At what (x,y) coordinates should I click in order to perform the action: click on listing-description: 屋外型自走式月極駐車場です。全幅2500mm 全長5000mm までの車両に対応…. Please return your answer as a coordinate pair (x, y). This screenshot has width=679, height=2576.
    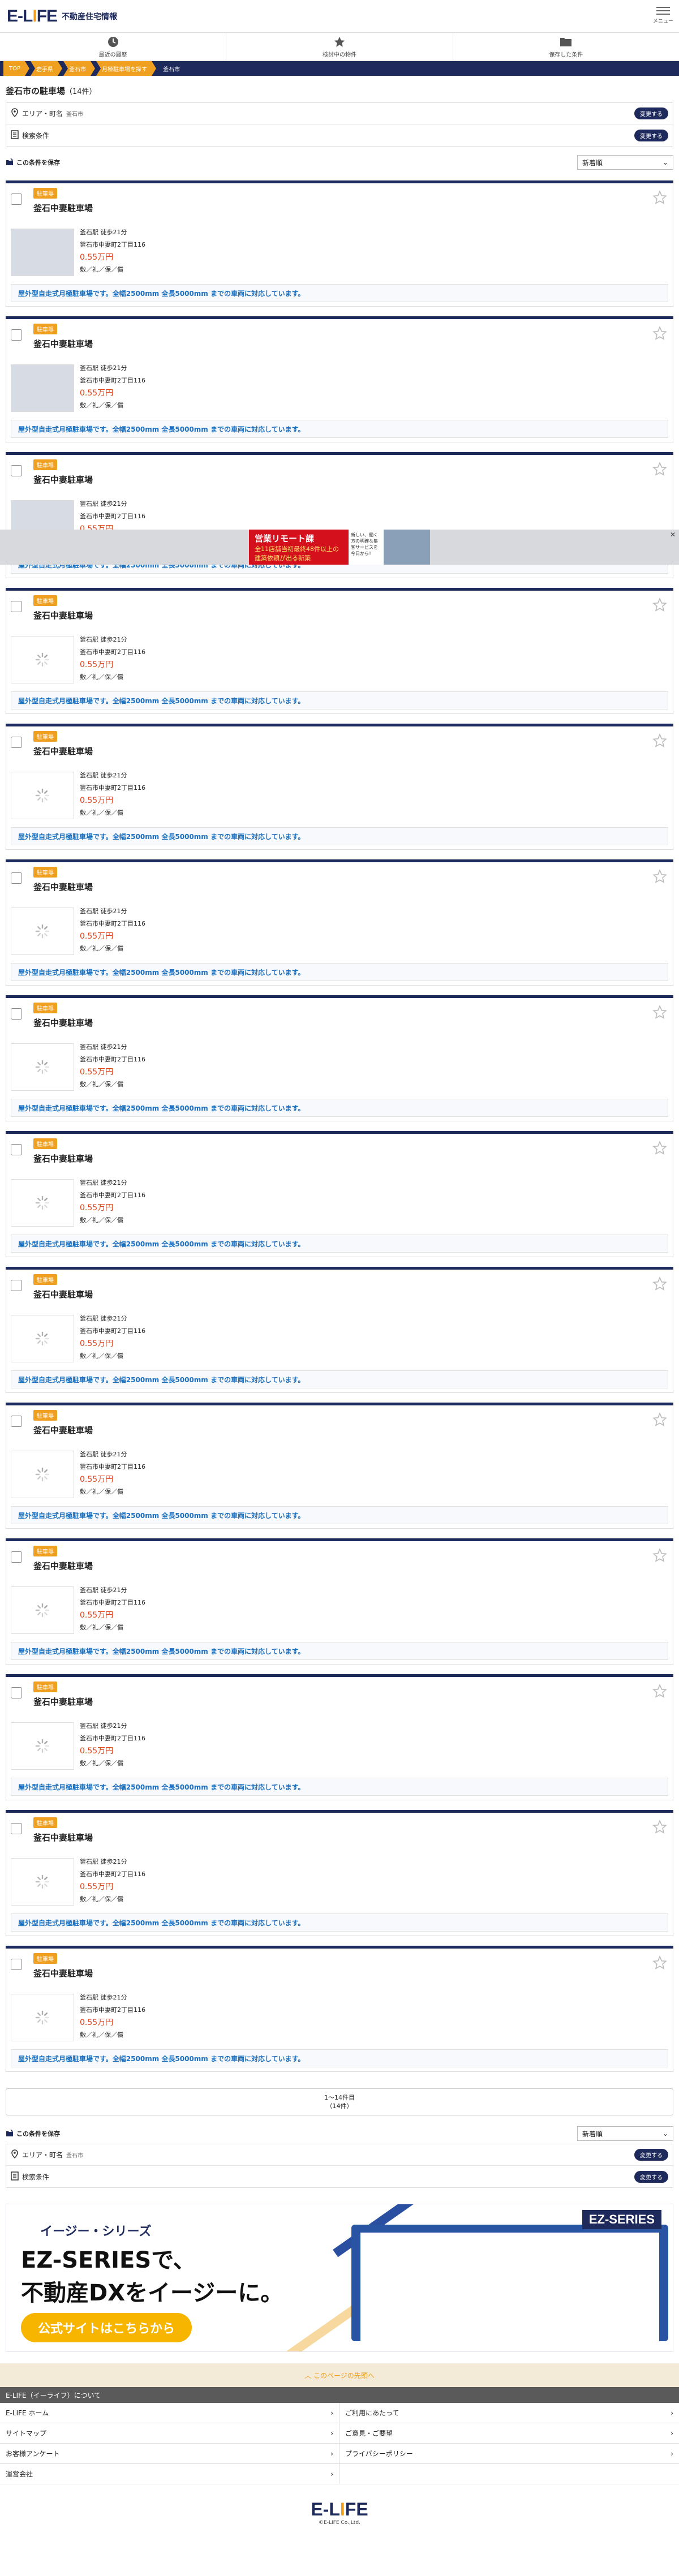
    Looking at the image, I should click on (339, 2058).